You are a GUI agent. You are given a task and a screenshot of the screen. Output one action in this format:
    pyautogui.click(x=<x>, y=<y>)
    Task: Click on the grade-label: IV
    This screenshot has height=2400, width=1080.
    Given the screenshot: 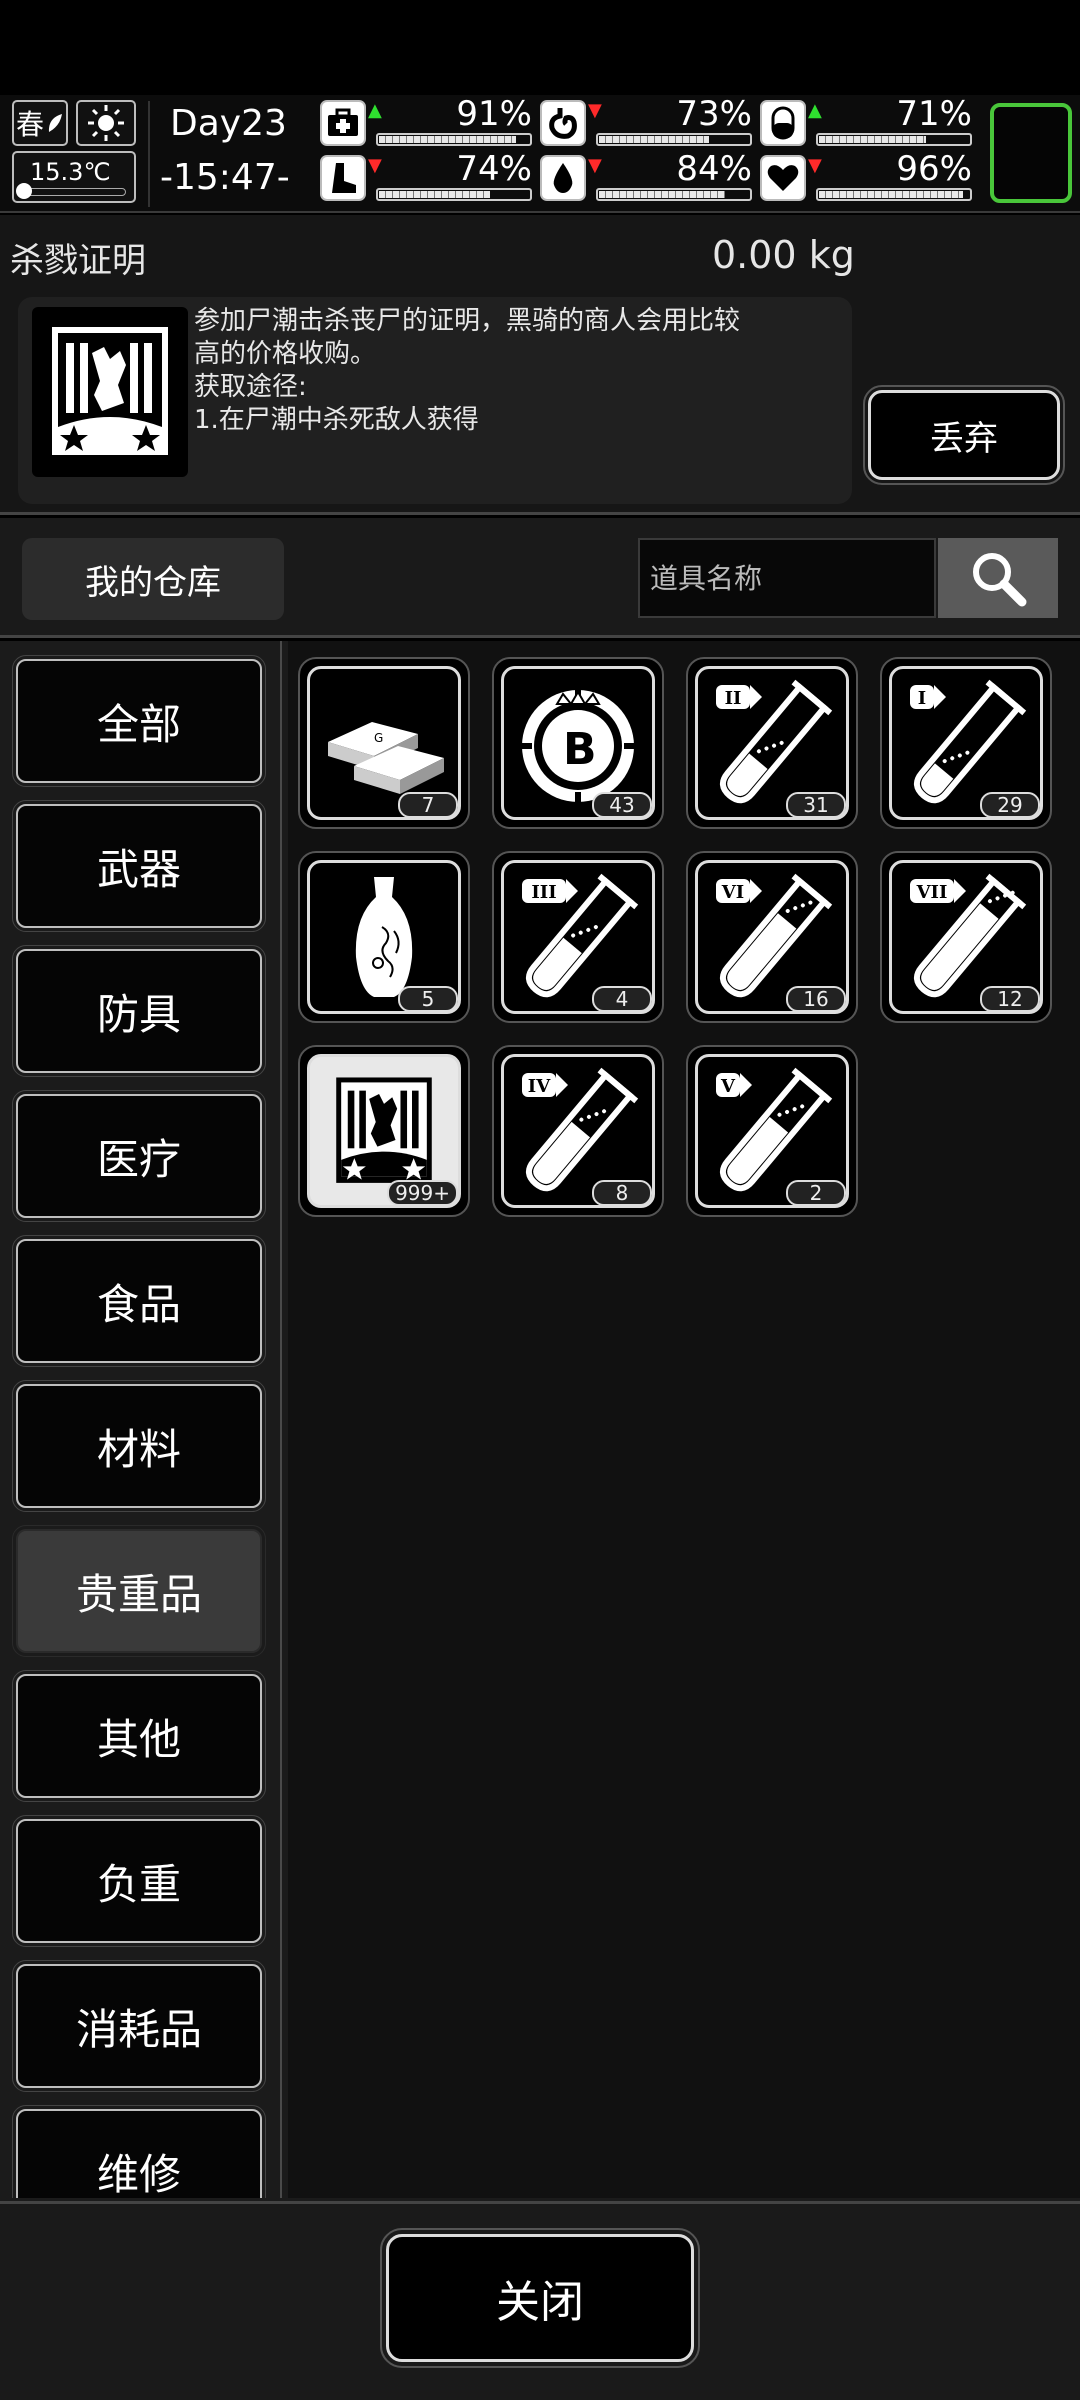 What is the action you would take?
    pyautogui.click(x=545, y=1085)
    